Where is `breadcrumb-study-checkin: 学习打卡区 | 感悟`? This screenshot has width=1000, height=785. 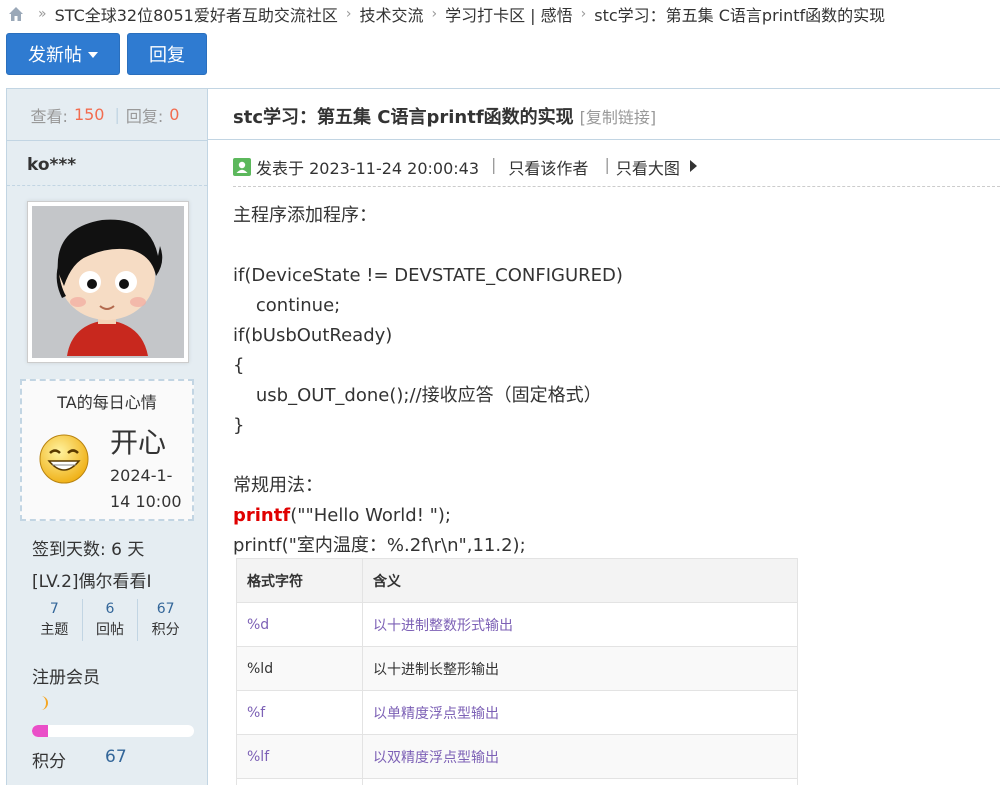 breadcrumb-study-checkin: 学习打卡区 | 感悟 is located at coordinates (509, 14).